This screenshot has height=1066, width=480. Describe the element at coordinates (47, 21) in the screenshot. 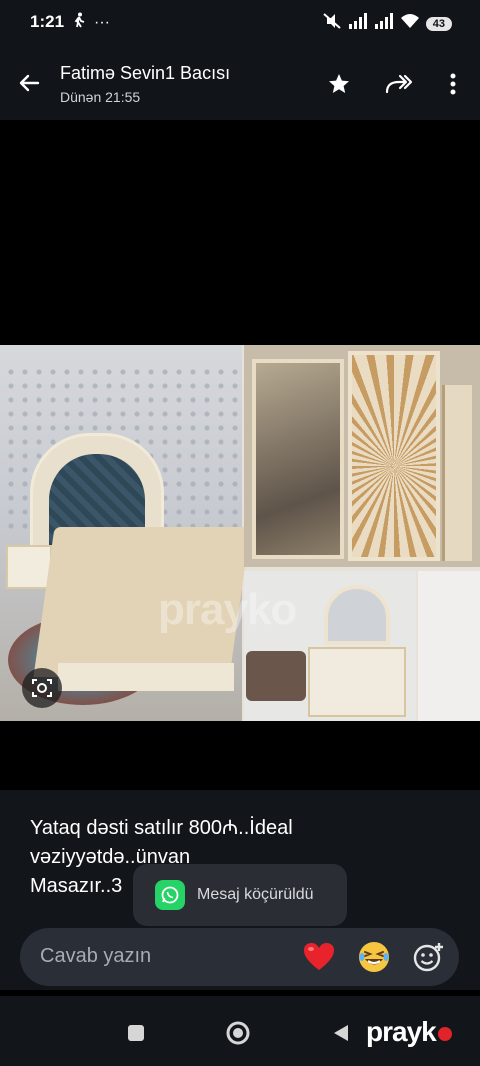

I see `status-time: 1:21` at that location.